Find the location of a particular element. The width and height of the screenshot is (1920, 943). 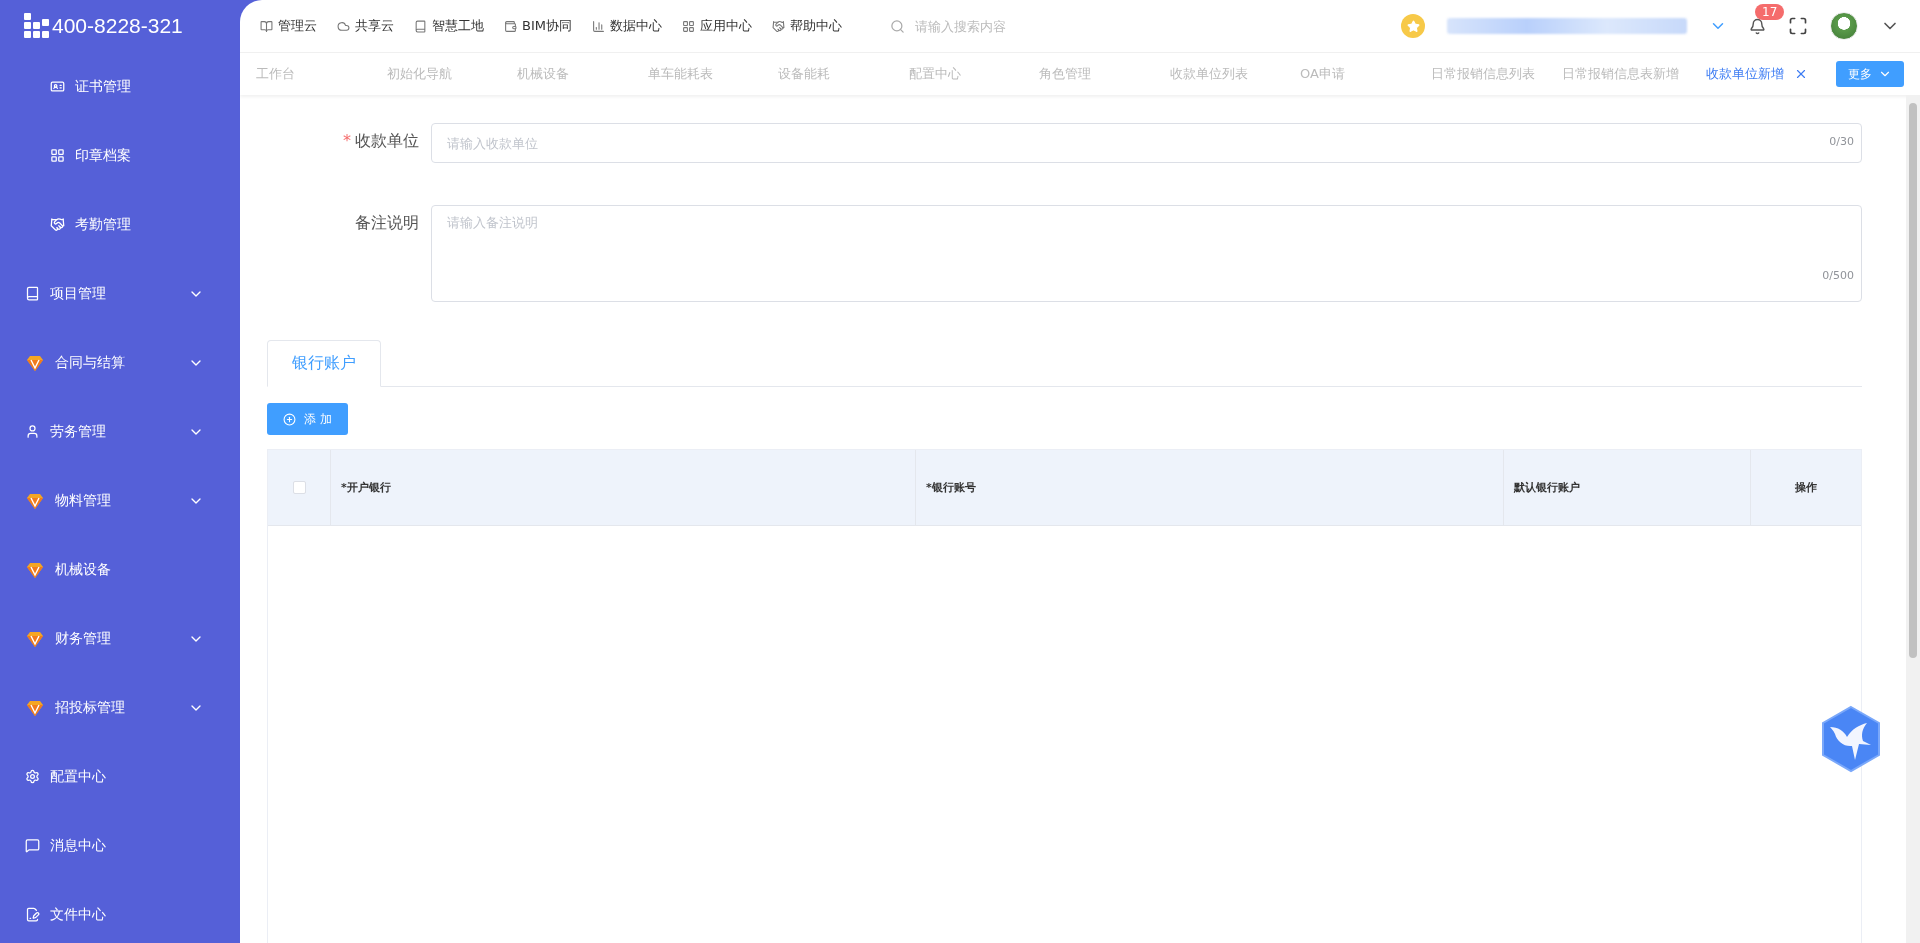

scrollbar is located at coordinates (1913, 519).